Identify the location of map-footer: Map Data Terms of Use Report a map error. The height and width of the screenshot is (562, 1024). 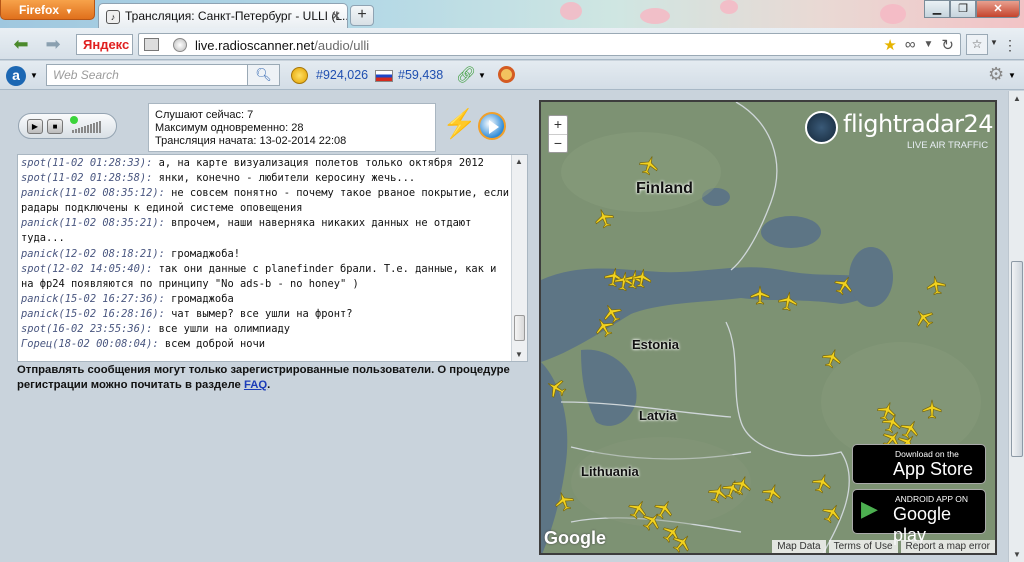
(883, 546).